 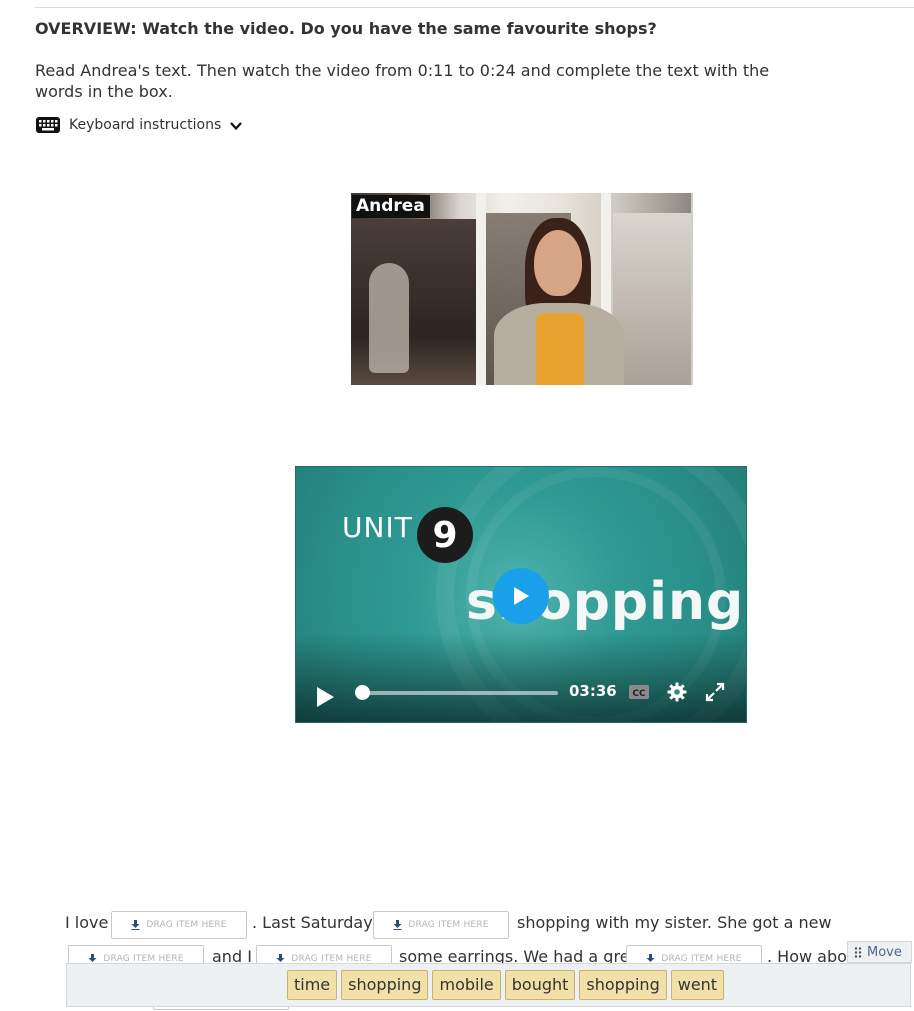 I want to click on fullscreen-button, so click(x=715, y=694).